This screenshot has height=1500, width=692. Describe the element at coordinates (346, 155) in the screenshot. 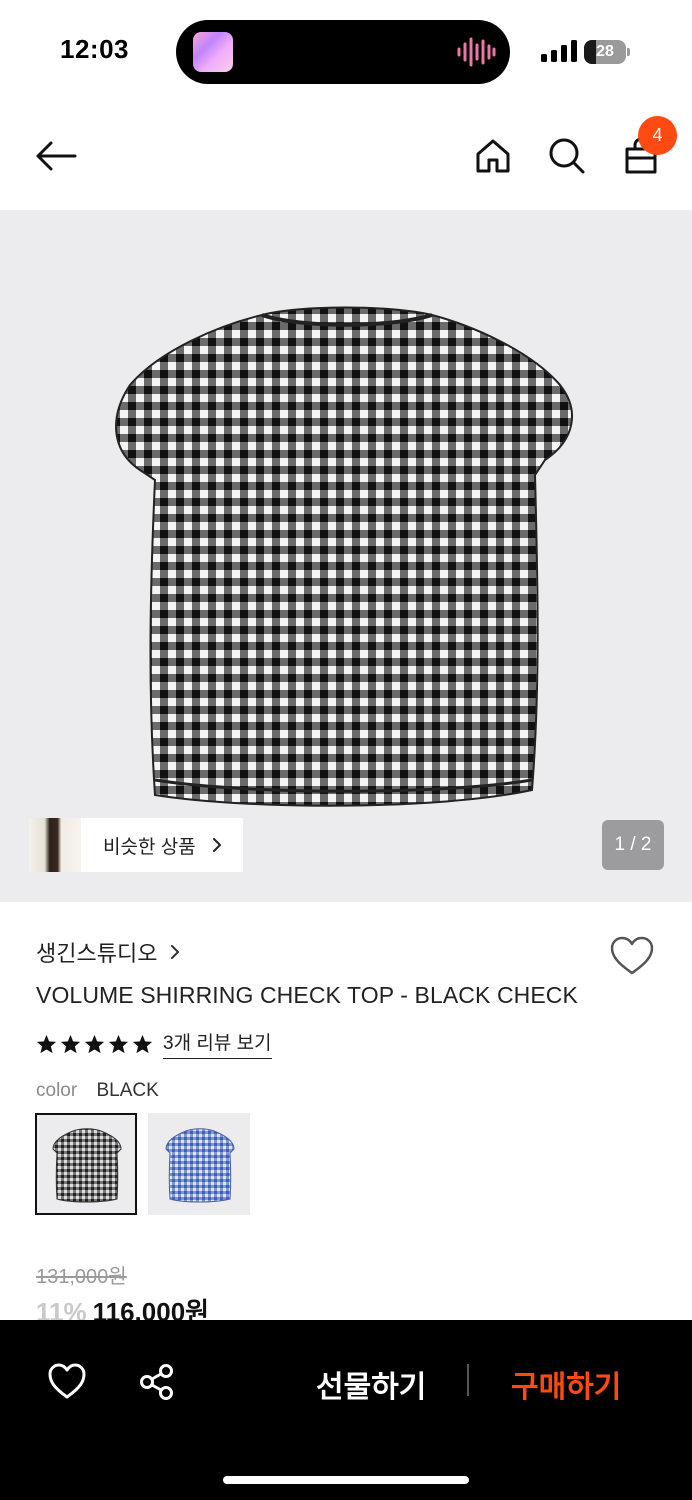

I see `top-nav` at that location.